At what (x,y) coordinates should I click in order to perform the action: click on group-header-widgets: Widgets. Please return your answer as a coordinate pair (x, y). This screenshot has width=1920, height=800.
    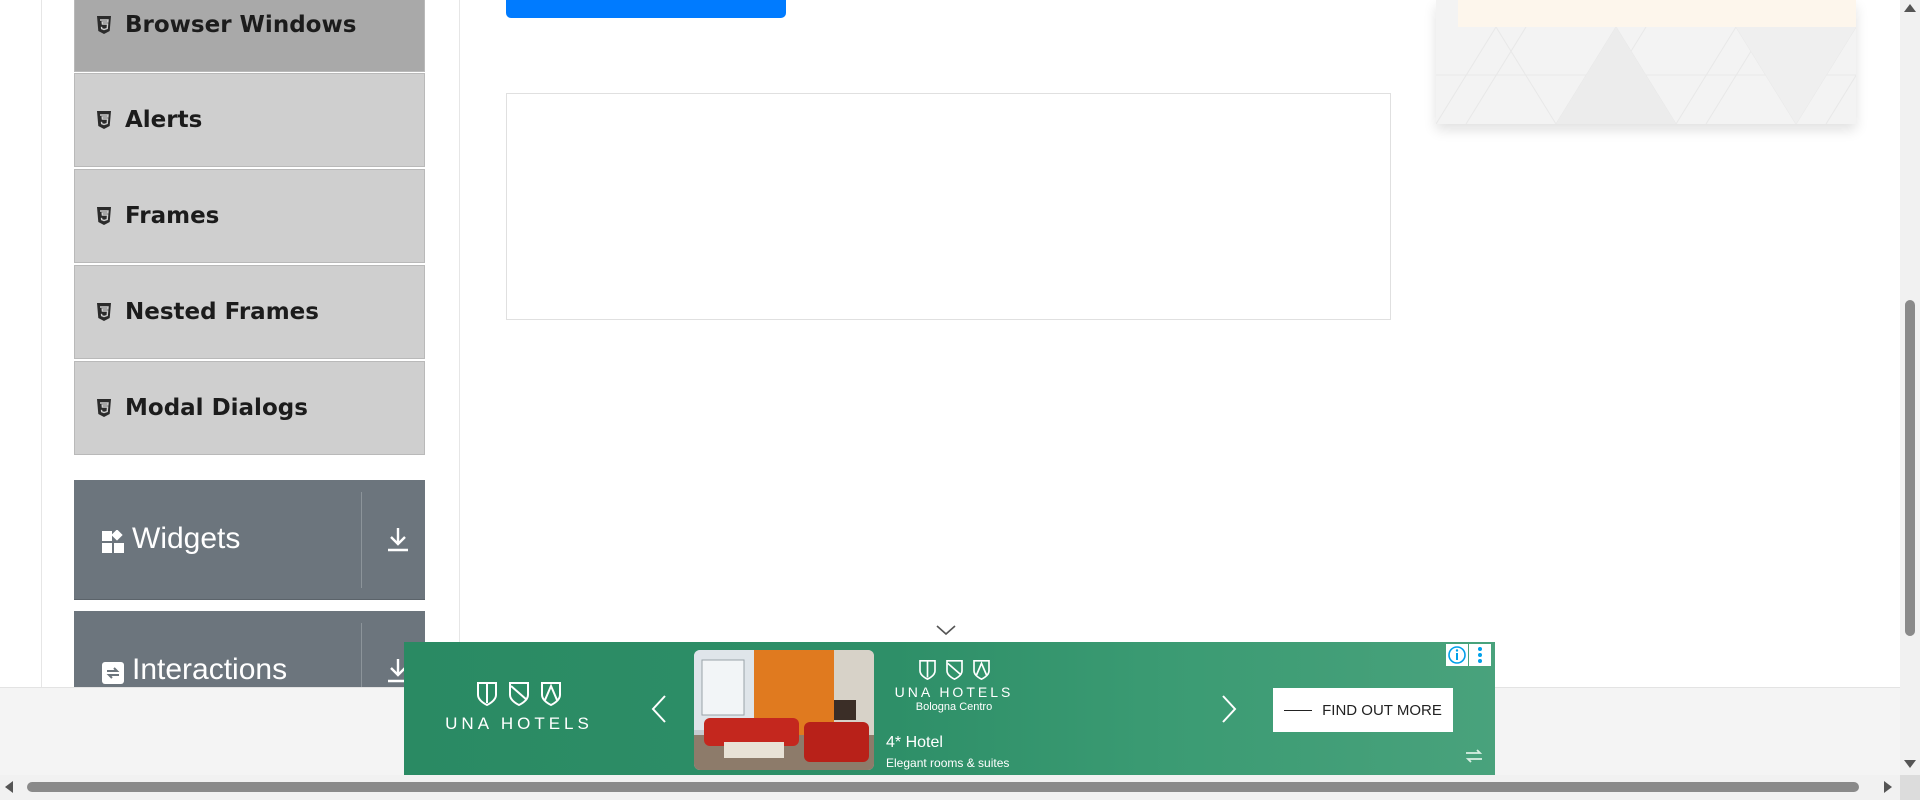
    Looking at the image, I should click on (249, 540).